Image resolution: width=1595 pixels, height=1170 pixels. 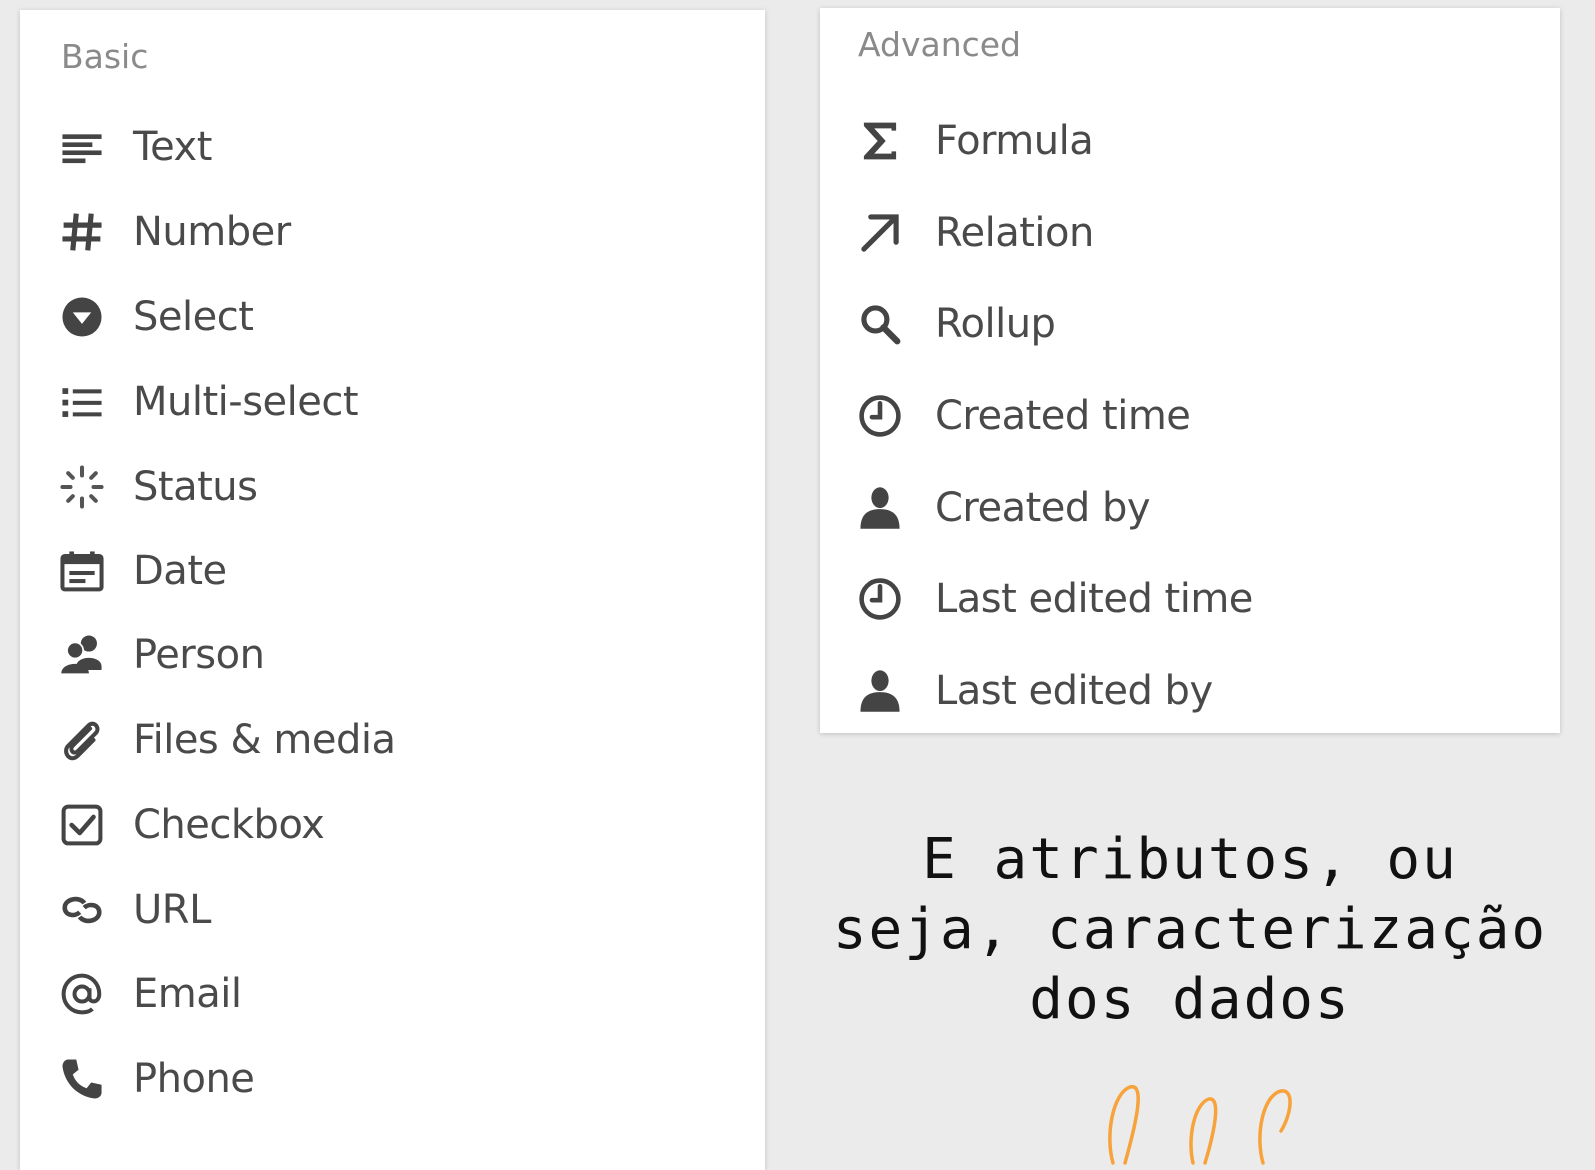 What do you see at coordinates (1014, 141) in the screenshot?
I see `property-type-label: Formula` at bounding box center [1014, 141].